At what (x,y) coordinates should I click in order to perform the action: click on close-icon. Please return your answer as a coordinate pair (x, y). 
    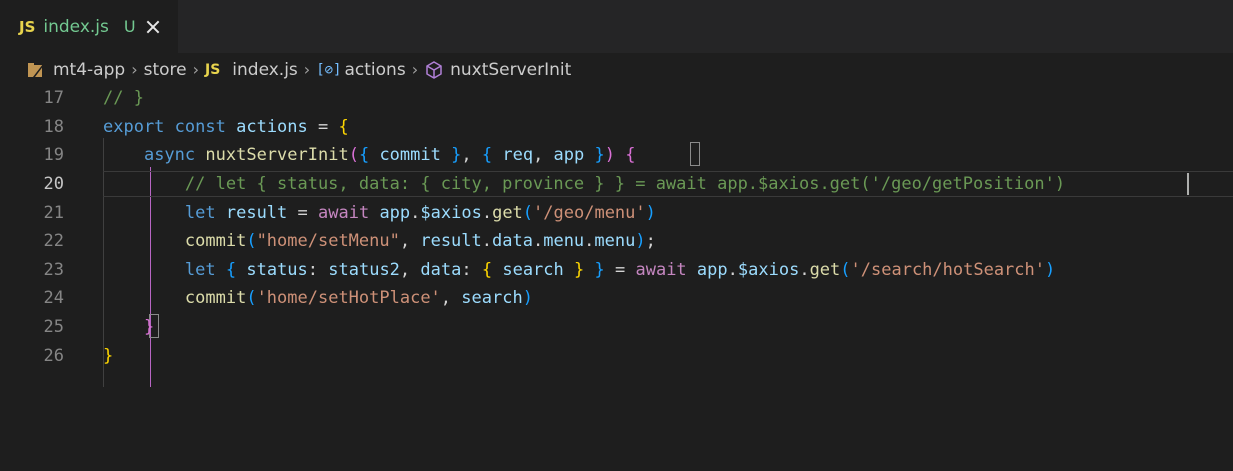
    Looking at the image, I should click on (153, 27).